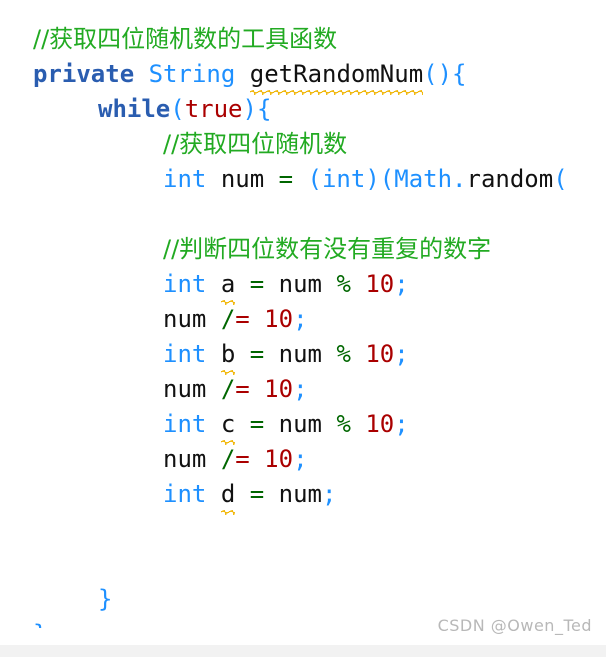  What do you see at coordinates (303, 651) in the screenshot?
I see `bottom-strip` at bounding box center [303, 651].